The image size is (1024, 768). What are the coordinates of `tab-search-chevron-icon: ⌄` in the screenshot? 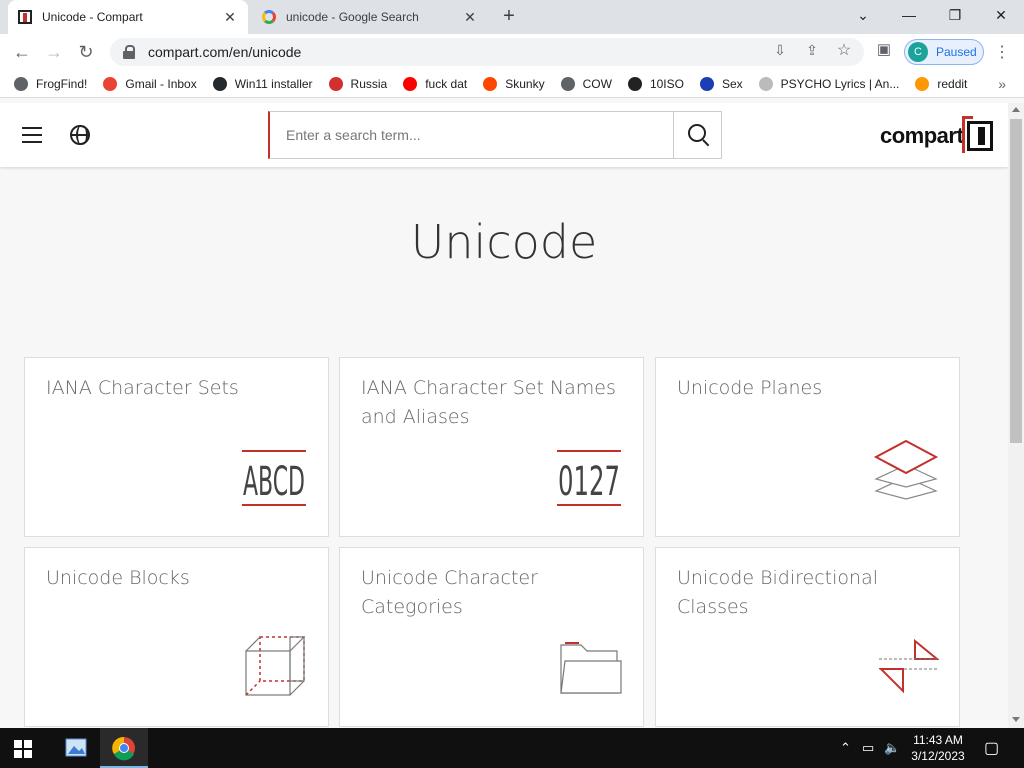 It's located at (863, 15).